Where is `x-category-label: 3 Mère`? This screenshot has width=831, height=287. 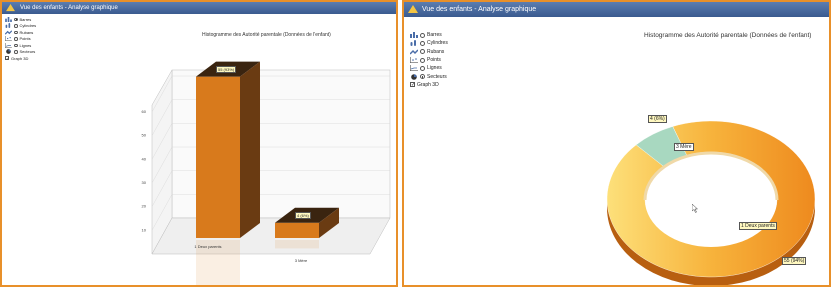 x-category-label: 3 Mère is located at coordinates (301, 260).